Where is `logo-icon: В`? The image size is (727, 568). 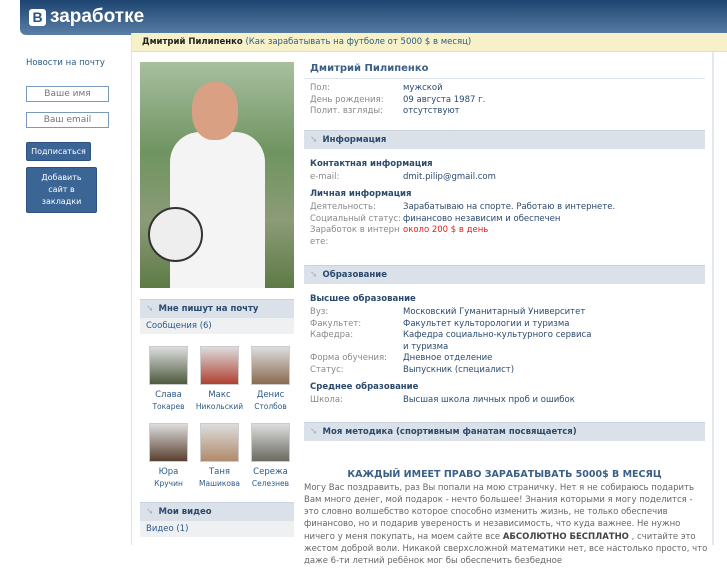
logo-icon: В is located at coordinates (37, 17).